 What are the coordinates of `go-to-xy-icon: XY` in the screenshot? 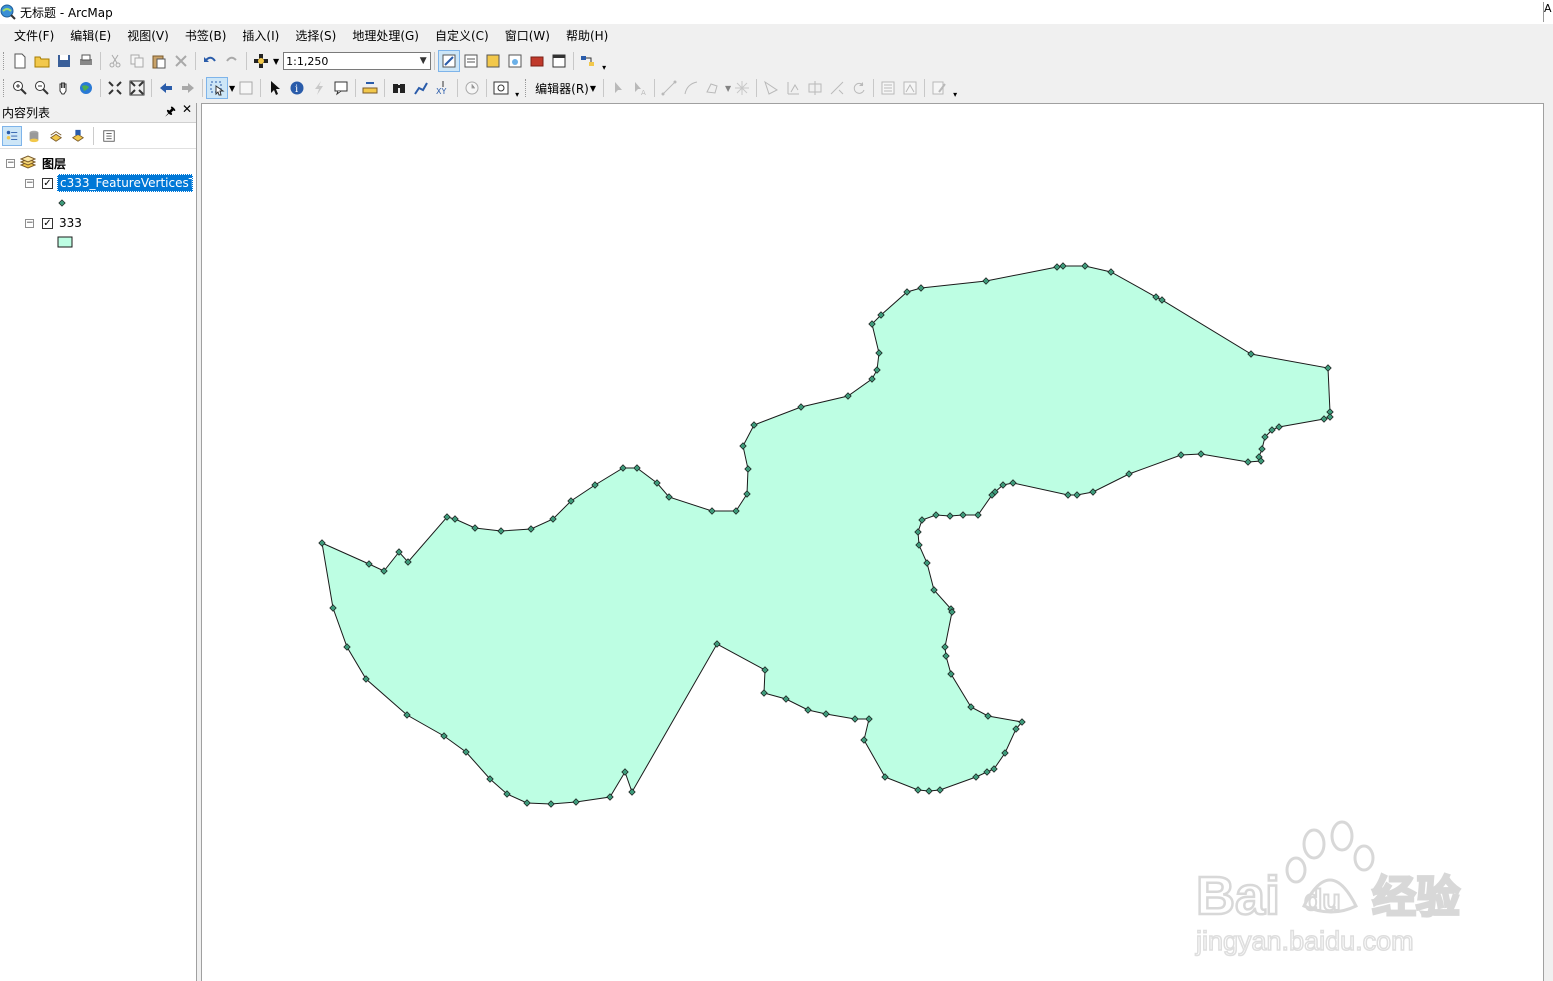 It's located at (443, 88).